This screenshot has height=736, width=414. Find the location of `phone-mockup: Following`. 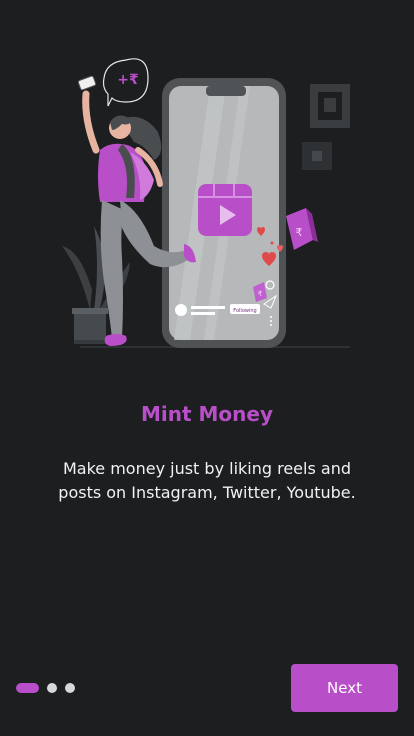

phone-mockup: Following is located at coordinates (224, 213).